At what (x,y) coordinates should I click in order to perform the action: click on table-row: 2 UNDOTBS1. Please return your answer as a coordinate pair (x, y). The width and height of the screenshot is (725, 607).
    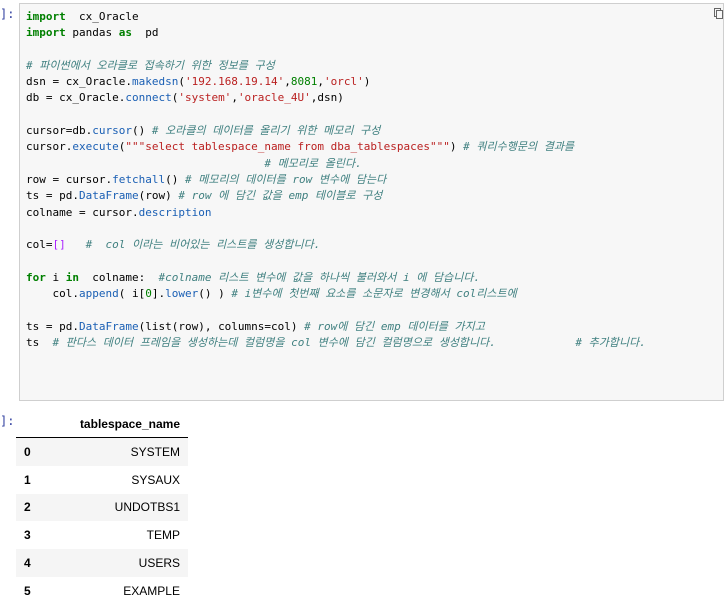
    Looking at the image, I should click on (102, 507).